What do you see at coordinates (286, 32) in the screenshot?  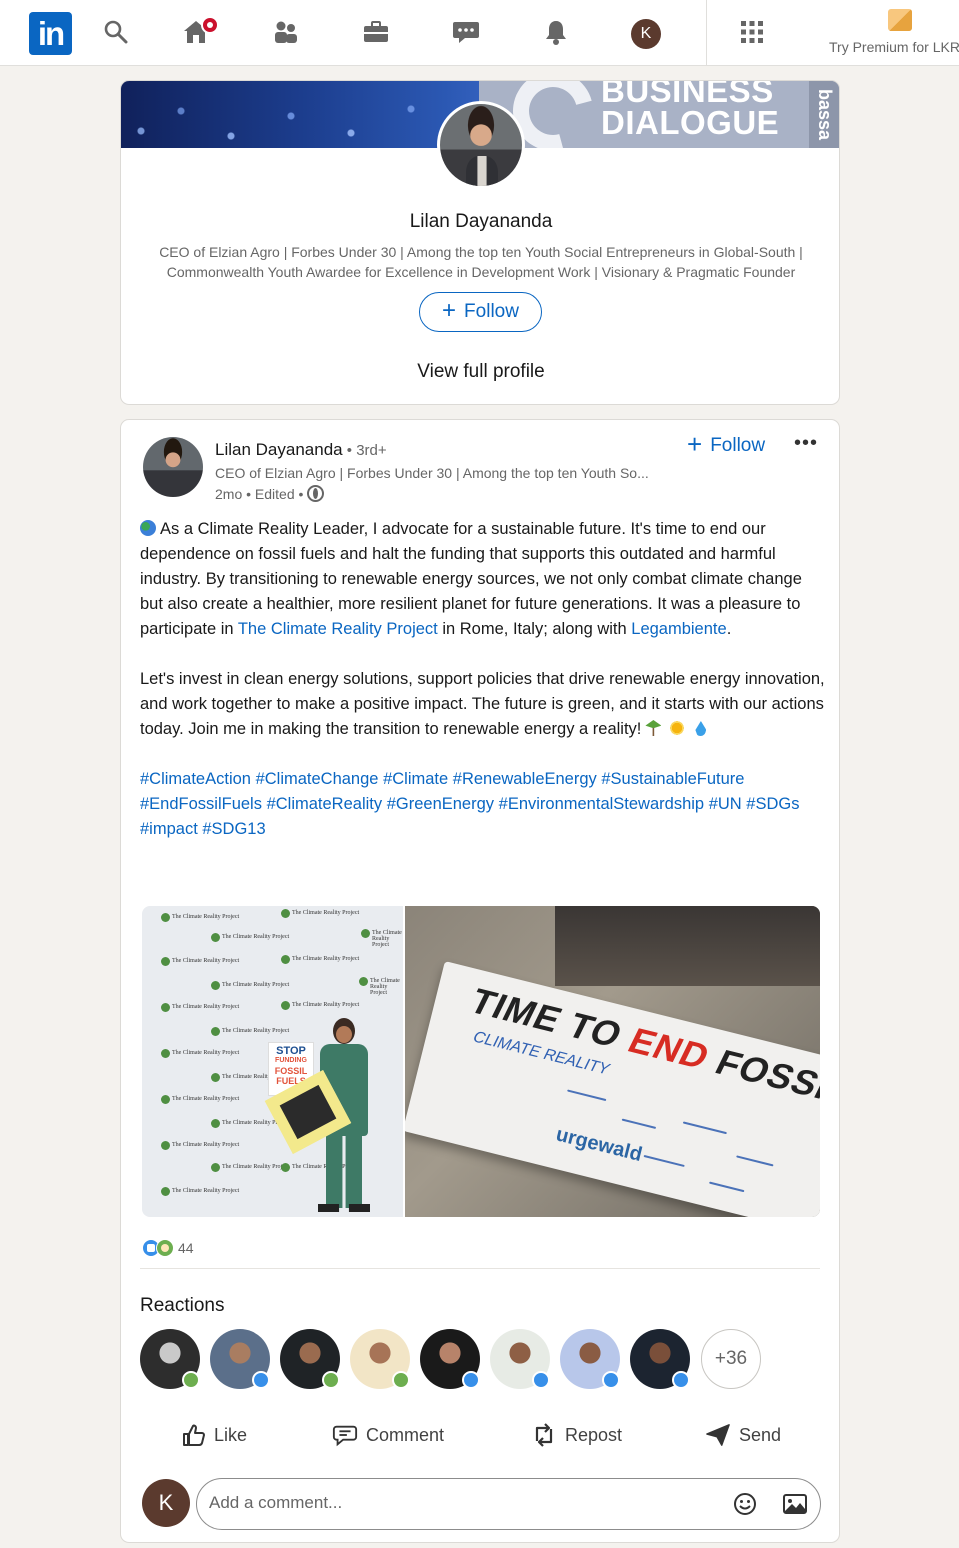 I see `my-network-icon` at bounding box center [286, 32].